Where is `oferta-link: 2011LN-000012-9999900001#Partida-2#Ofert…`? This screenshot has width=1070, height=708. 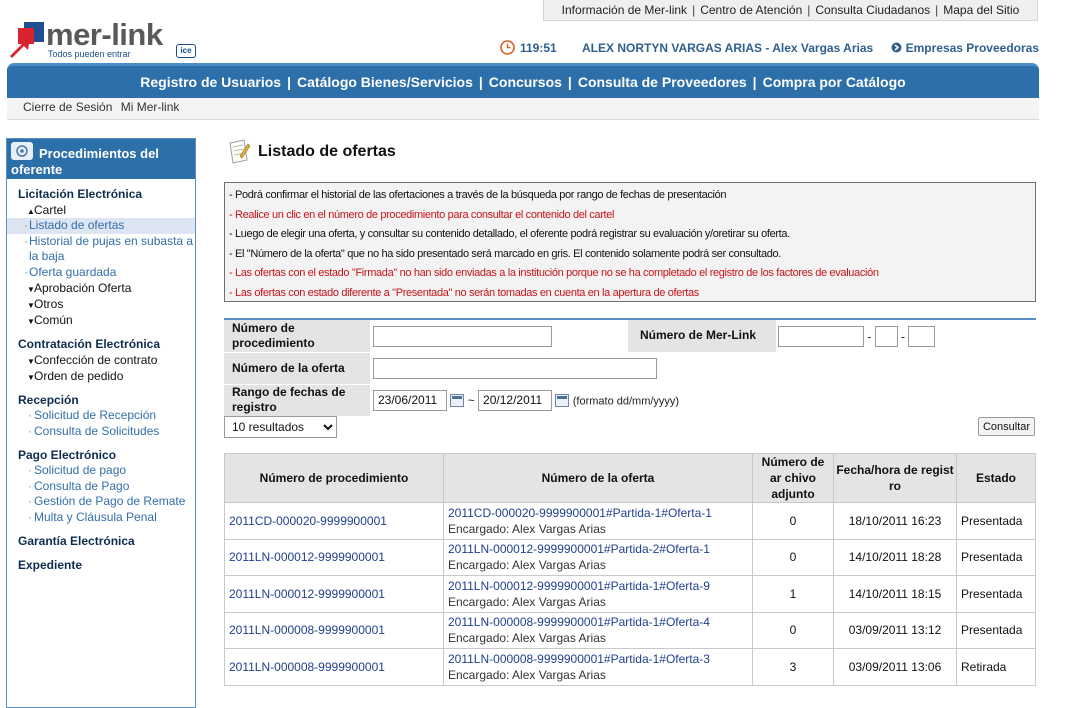
oferta-link: 2011LN-000012-9999900001#Partida-2#Ofert… is located at coordinates (598, 549).